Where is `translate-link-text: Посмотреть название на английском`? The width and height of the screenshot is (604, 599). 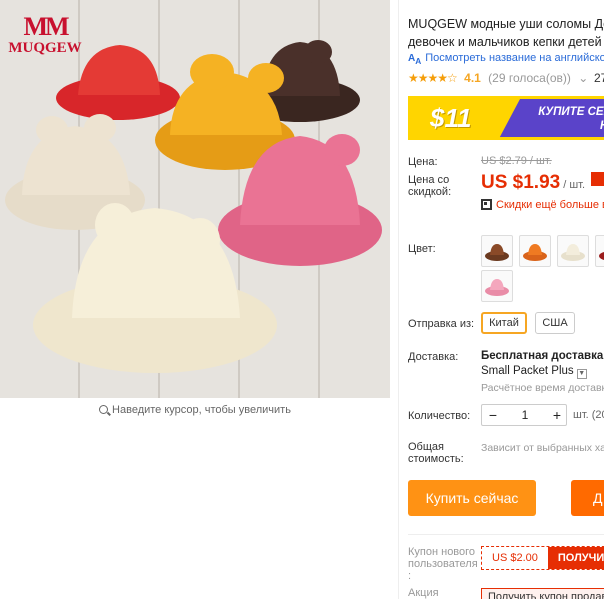
translate-link-text: Посмотреть название на английском is located at coordinates (514, 58).